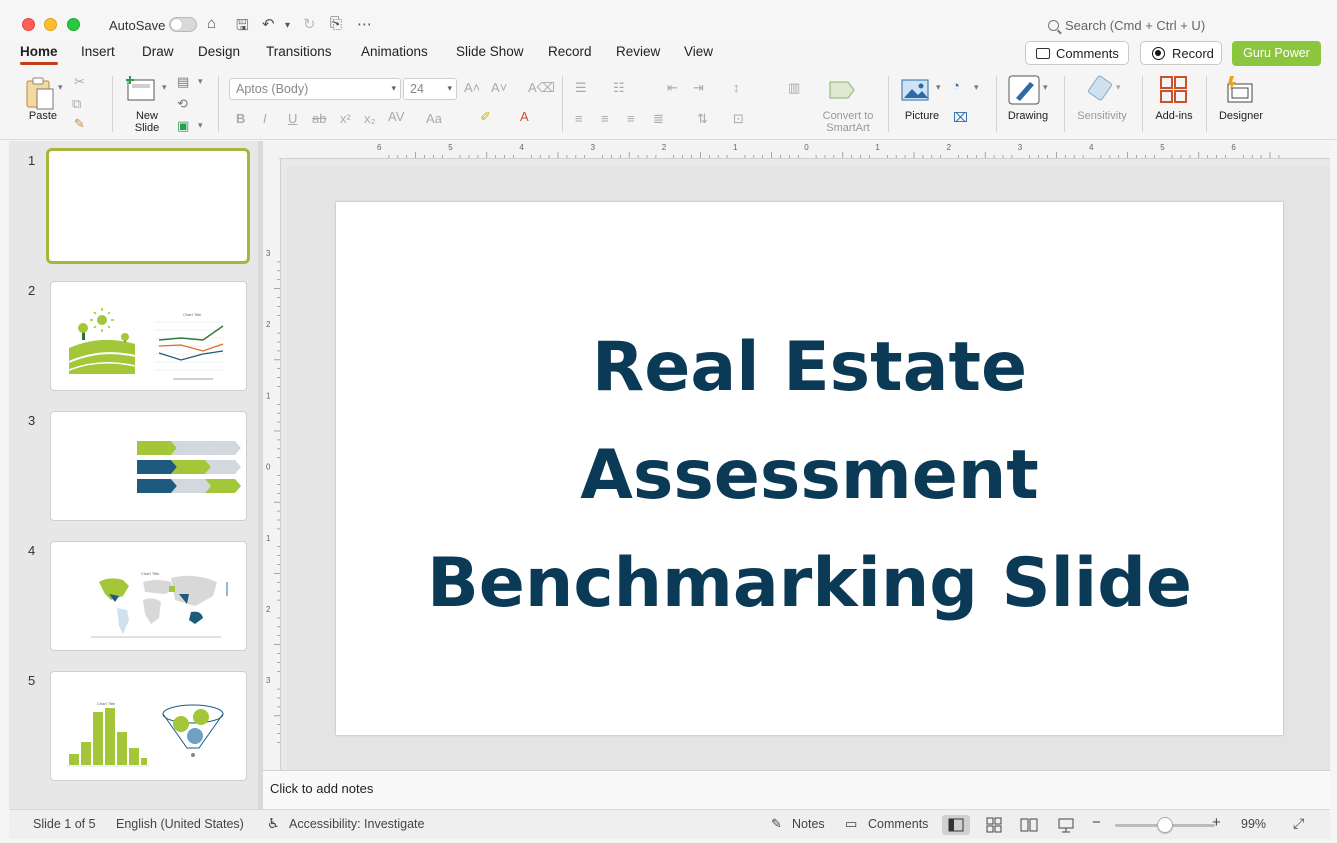 The width and height of the screenshot is (1337, 843). What do you see at coordinates (581, 88) in the screenshot?
I see `bullets-icon: ☰` at bounding box center [581, 88].